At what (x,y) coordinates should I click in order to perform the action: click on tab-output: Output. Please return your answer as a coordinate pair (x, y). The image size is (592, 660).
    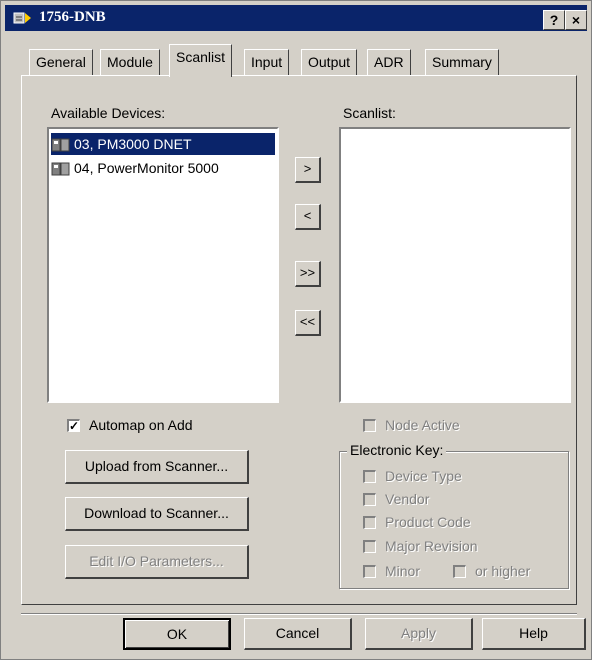
    Looking at the image, I should click on (329, 62).